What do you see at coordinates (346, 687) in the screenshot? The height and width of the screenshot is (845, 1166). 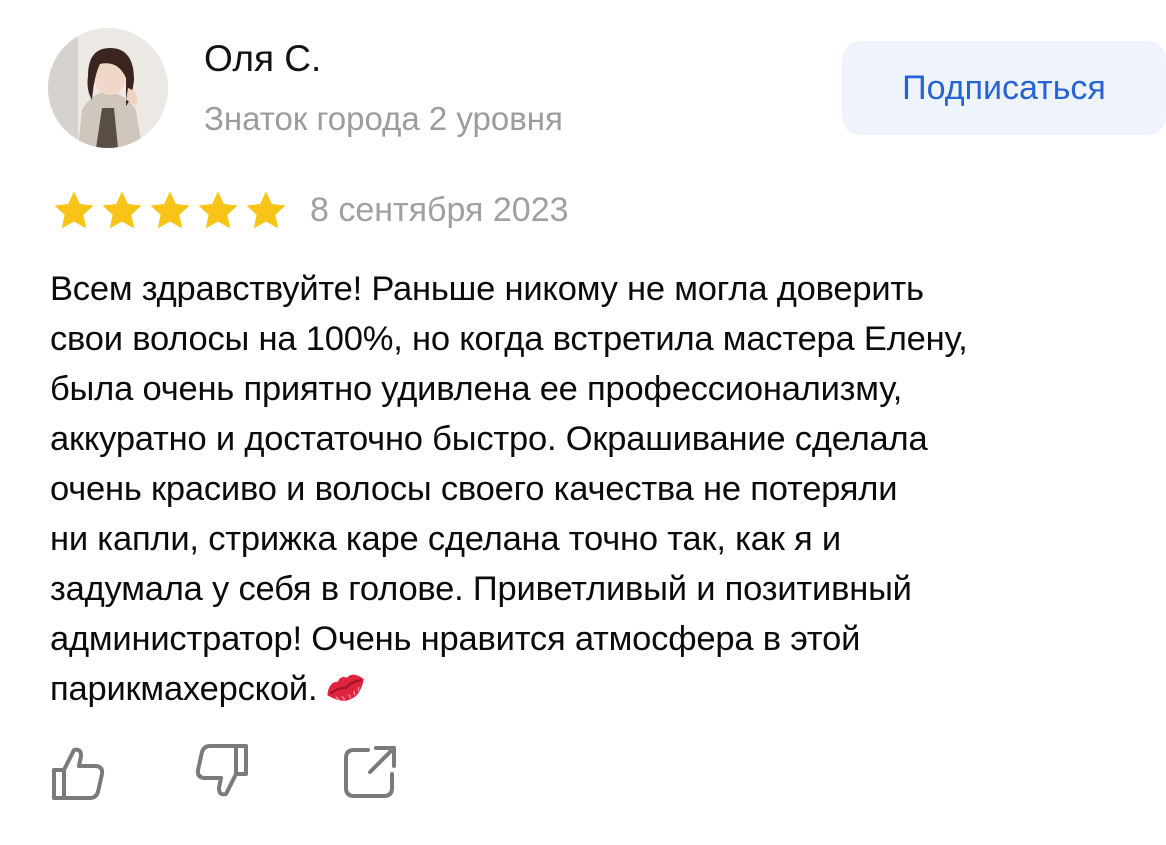 I see `kiss-mark-icon` at bounding box center [346, 687].